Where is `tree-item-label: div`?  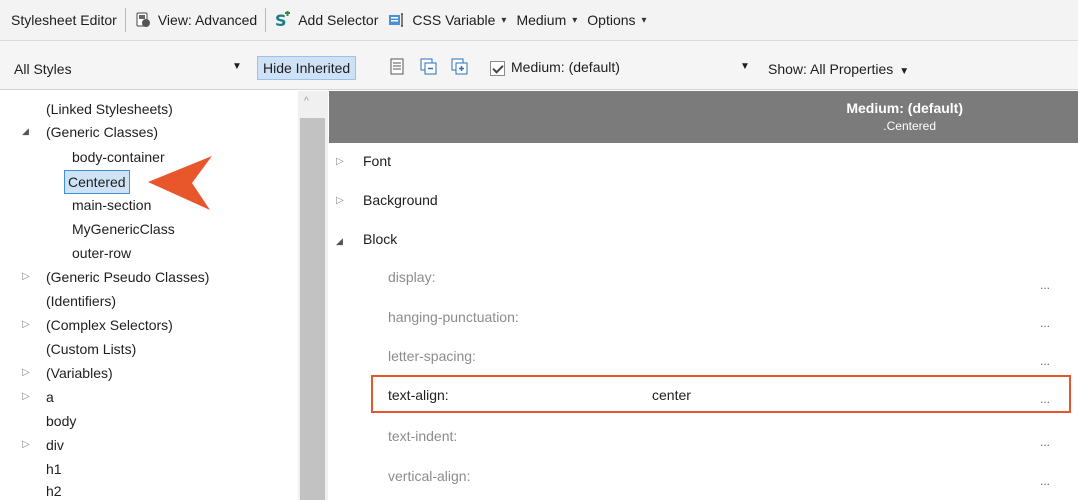
tree-item-label: div is located at coordinates (55, 445).